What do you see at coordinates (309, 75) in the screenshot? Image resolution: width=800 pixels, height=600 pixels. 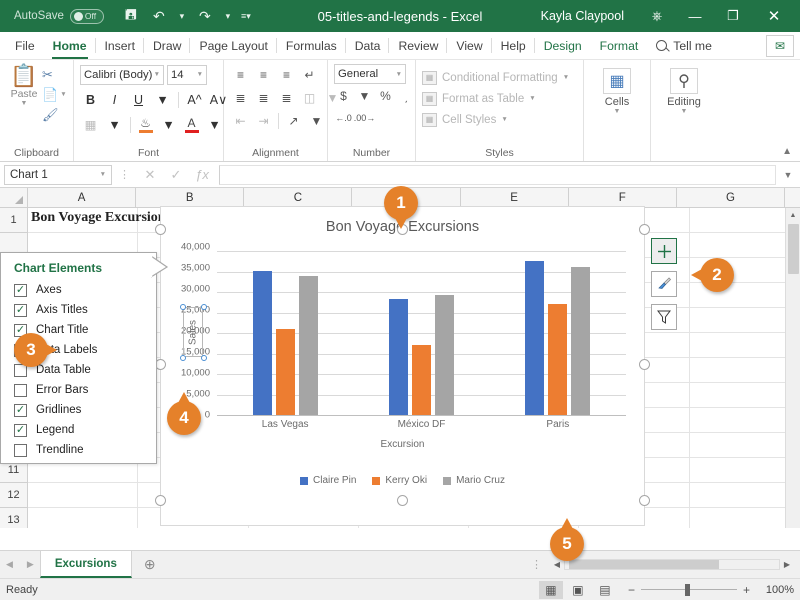 I see `wrap-text-icon: ↵` at bounding box center [309, 75].